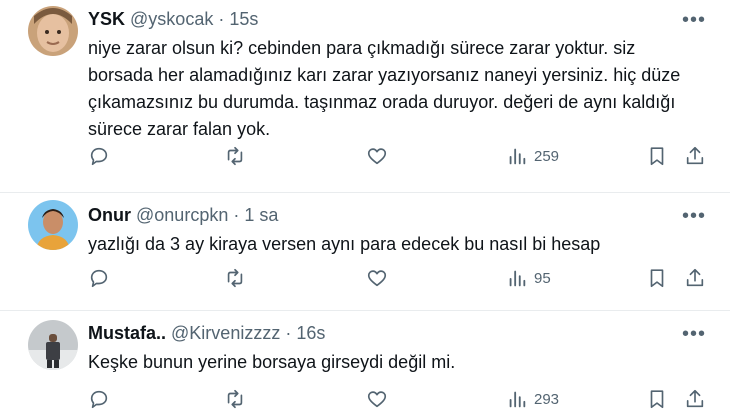 Image resolution: width=730 pixels, height=420 pixels. What do you see at coordinates (398, 401) in the screenshot?
I see `tweet-actions: 293` at bounding box center [398, 401].